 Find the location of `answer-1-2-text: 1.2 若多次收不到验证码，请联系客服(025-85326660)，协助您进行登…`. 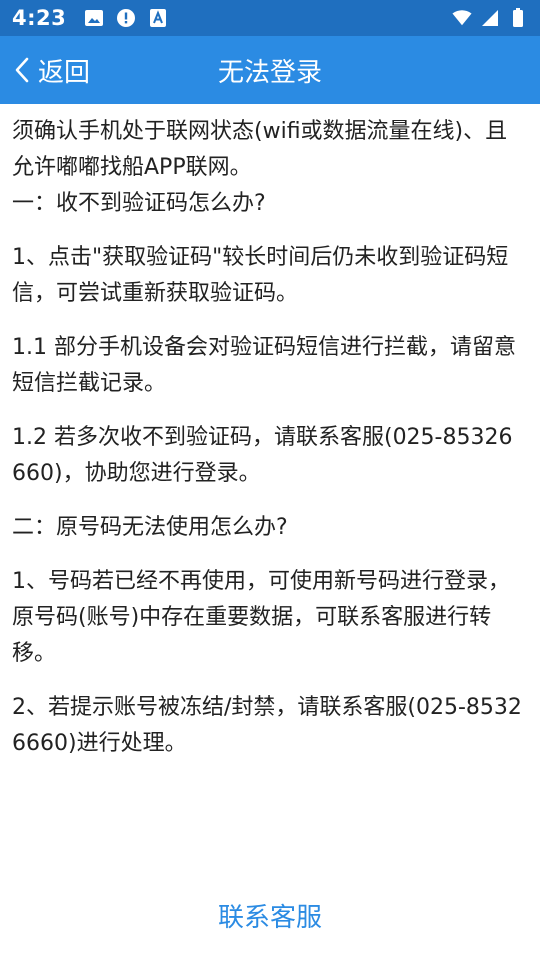

answer-1-2-text: 1.2 若多次收不到验证码，请联系客服(025-85326660)，协助您进行登… is located at coordinates (262, 455).